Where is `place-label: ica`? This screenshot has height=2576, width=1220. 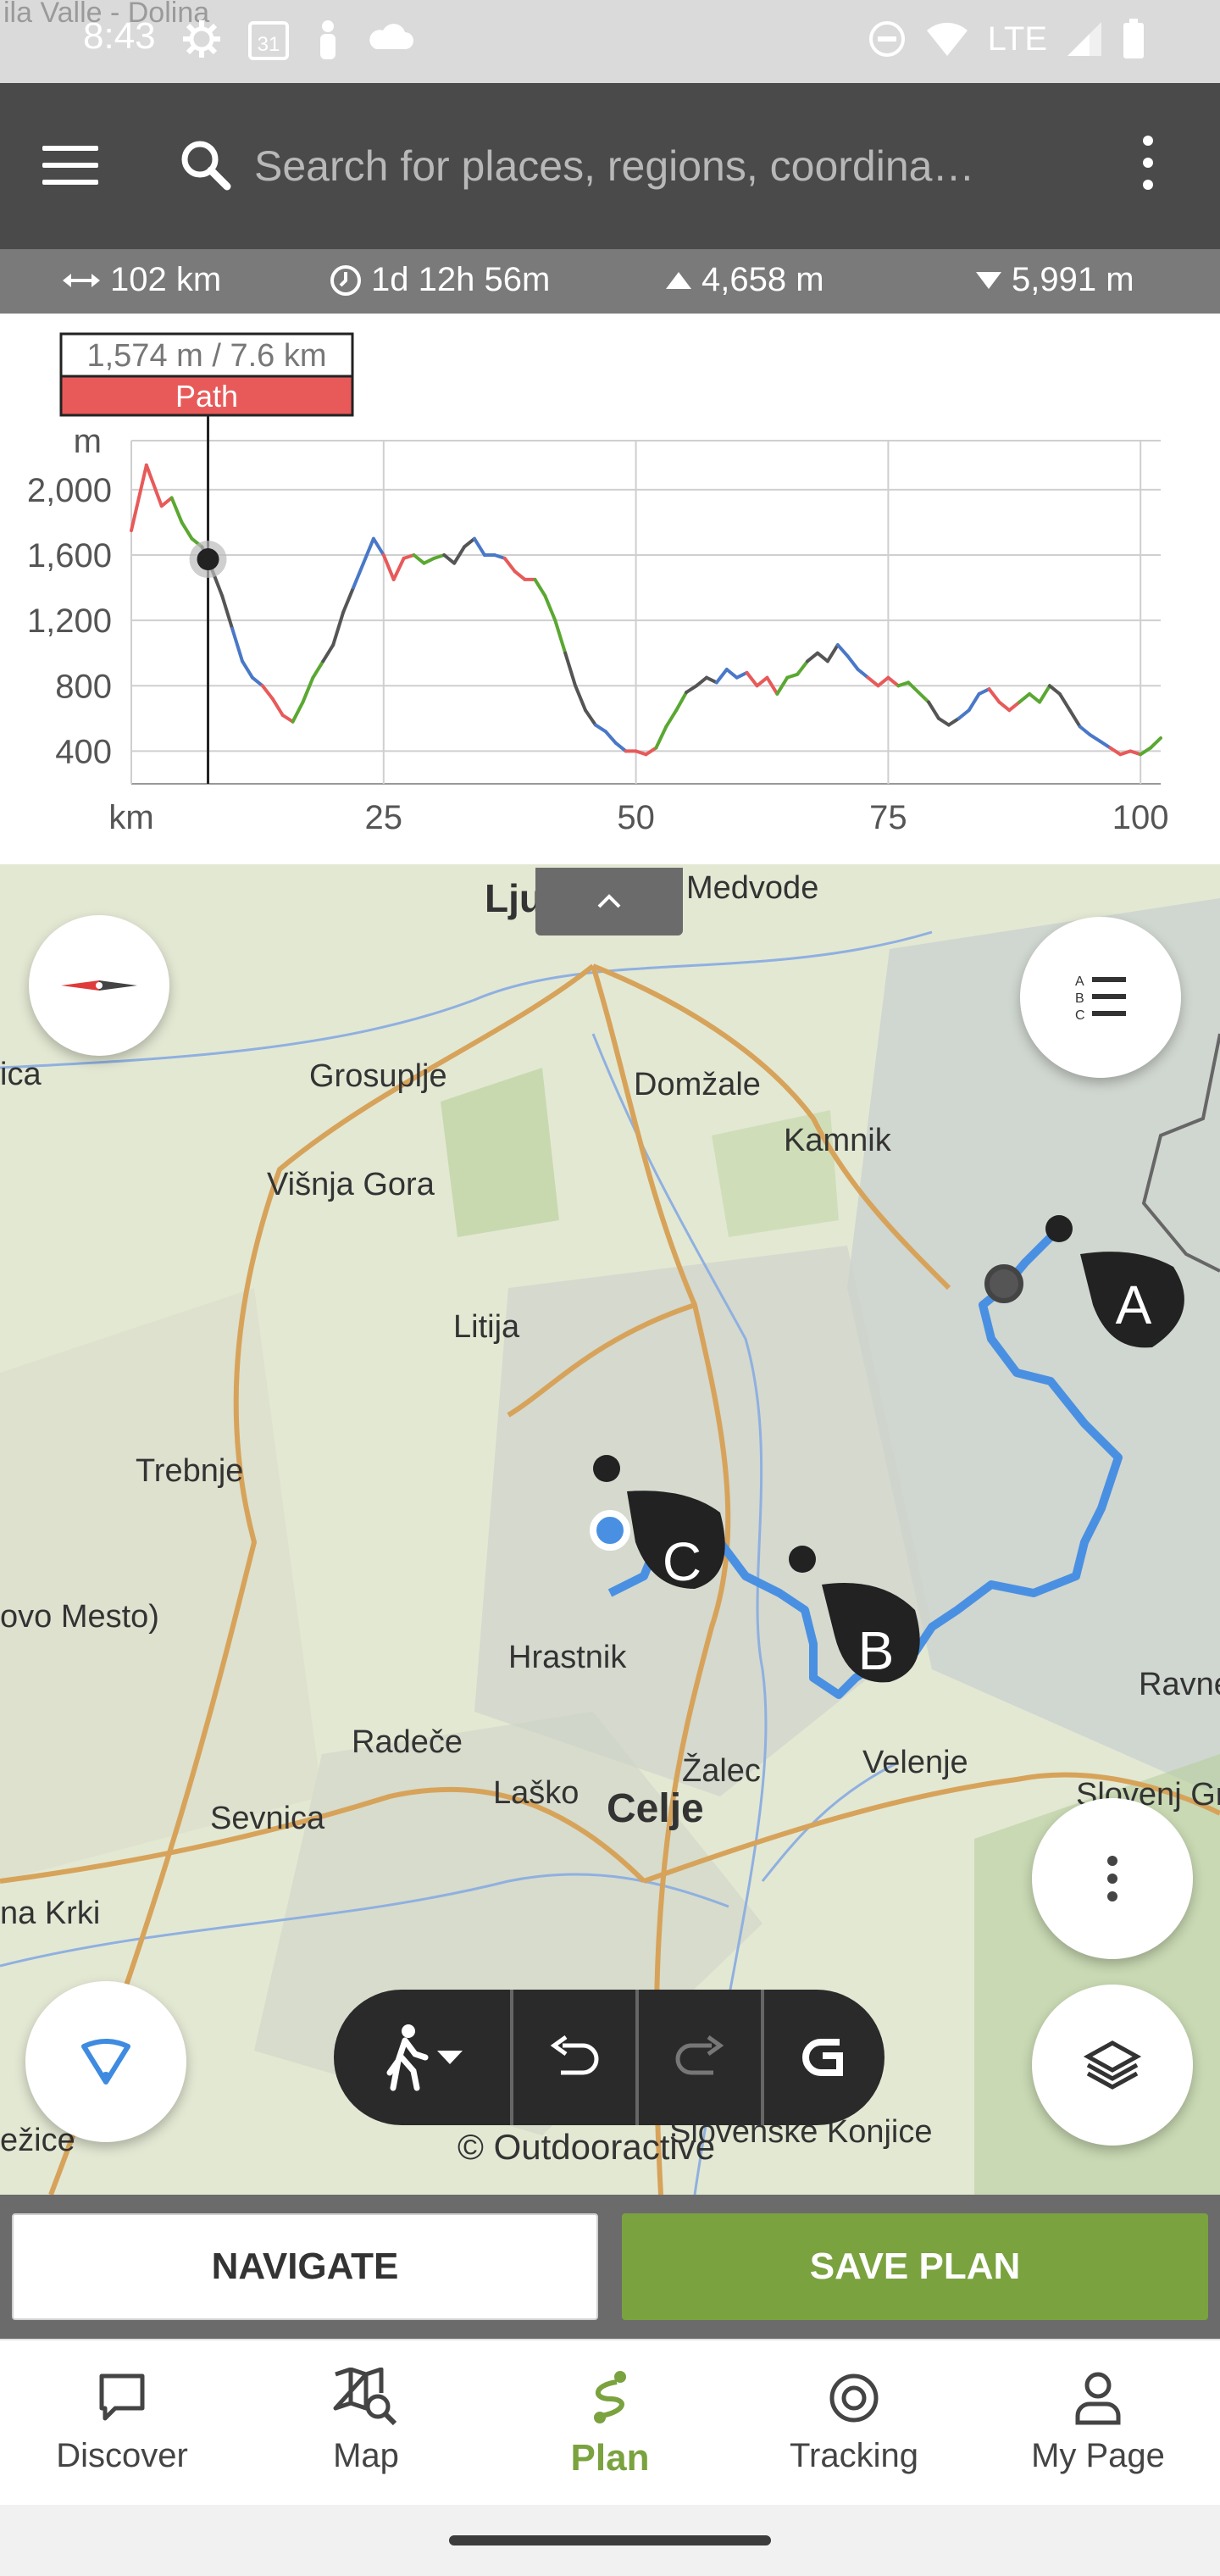 place-label: ica is located at coordinates (21, 1074).